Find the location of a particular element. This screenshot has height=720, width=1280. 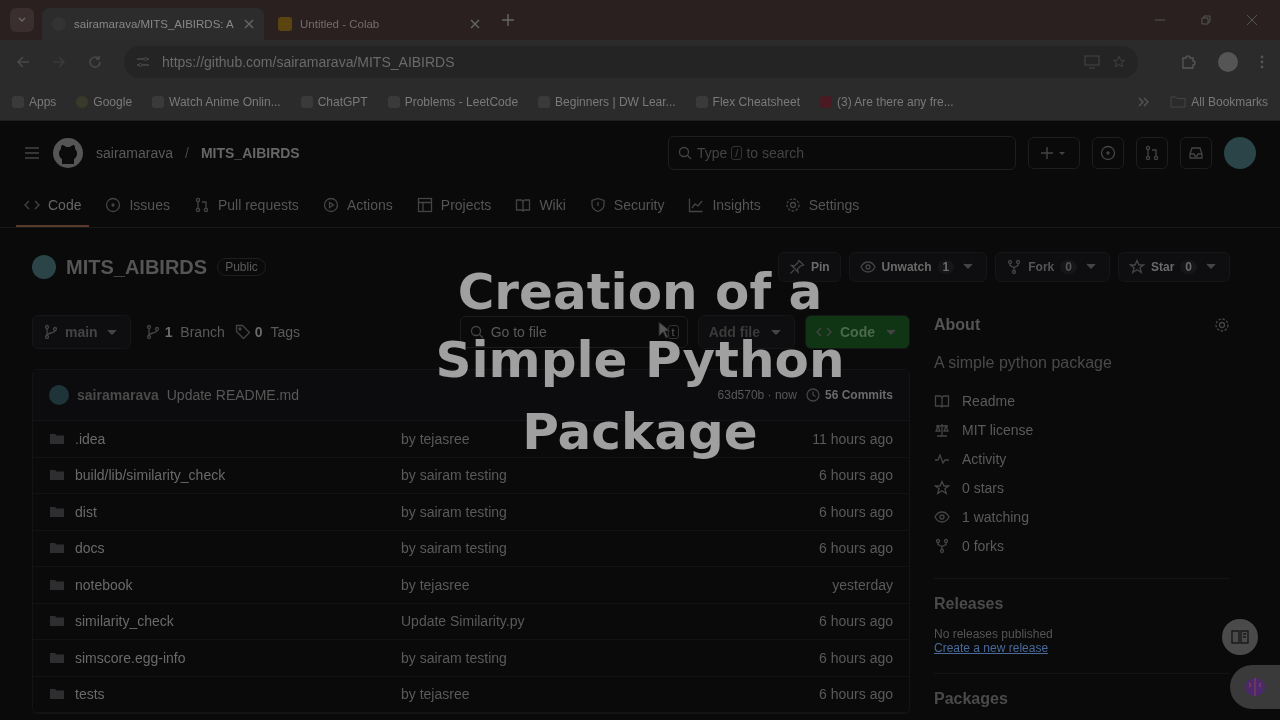

extensions-icon is located at coordinates (1188, 62).